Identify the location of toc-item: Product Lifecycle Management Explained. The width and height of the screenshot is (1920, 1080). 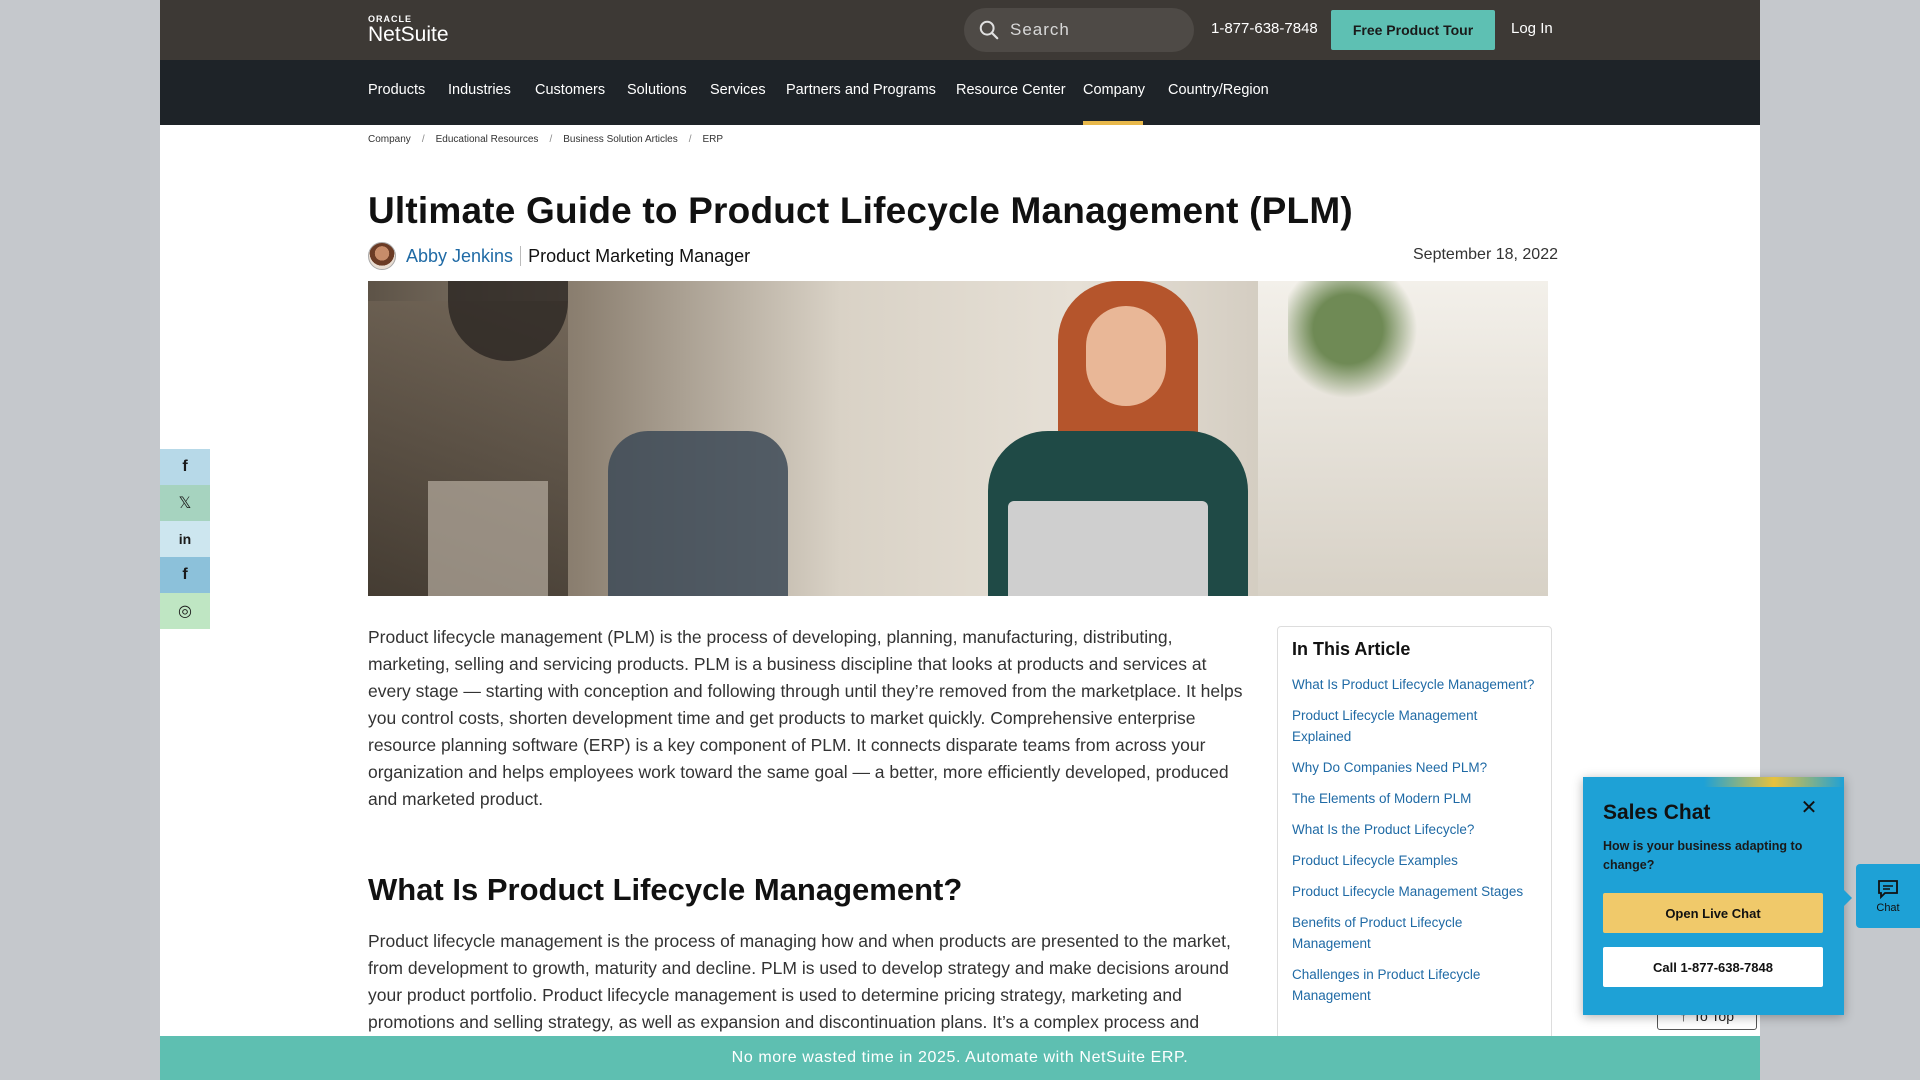
(1414, 726).